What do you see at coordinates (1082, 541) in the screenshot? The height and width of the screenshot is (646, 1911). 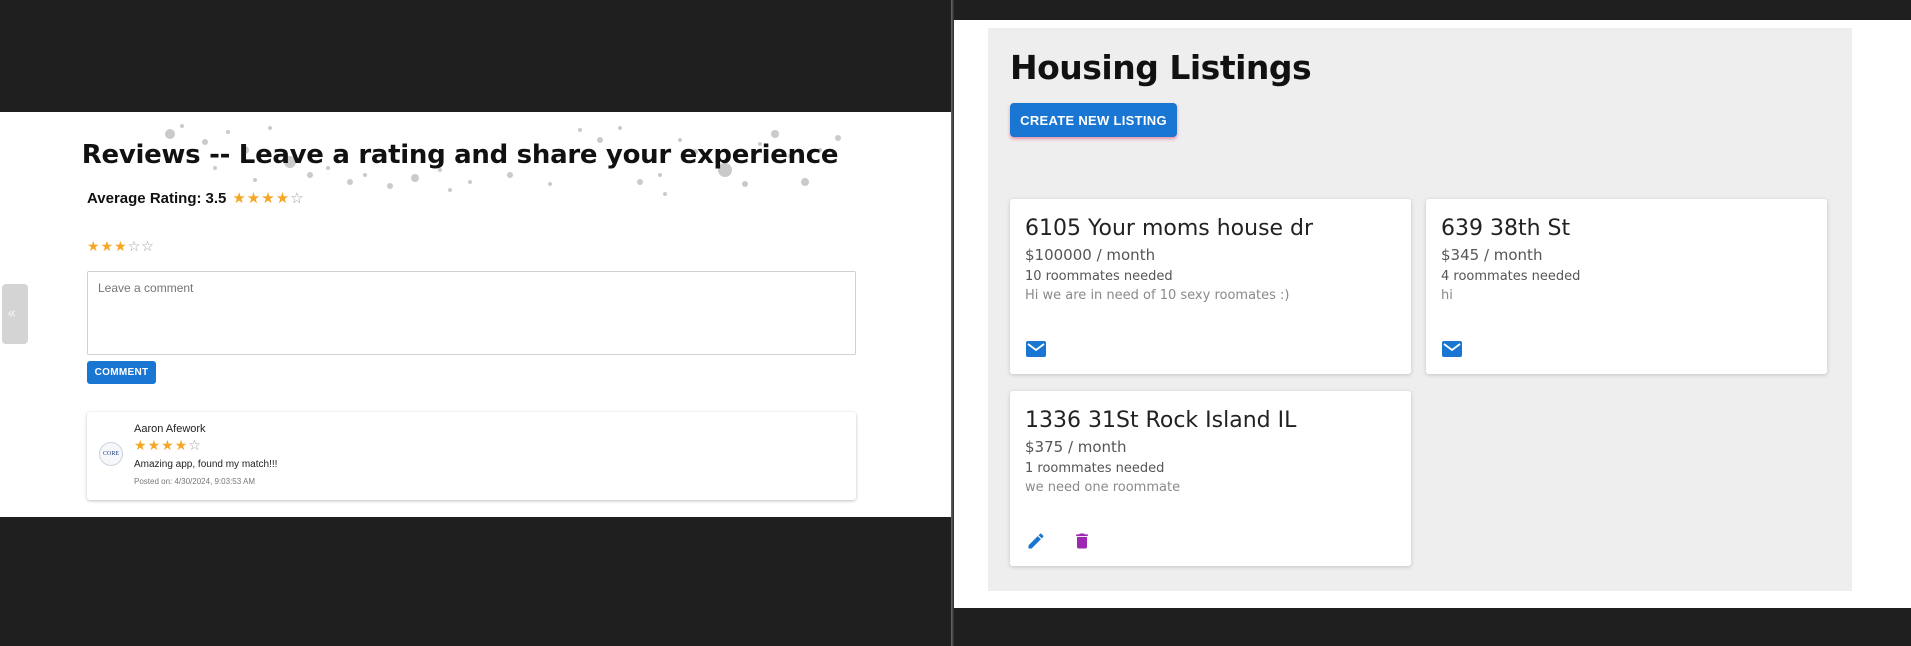 I see `delete-icon` at bounding box center [1082, 541].